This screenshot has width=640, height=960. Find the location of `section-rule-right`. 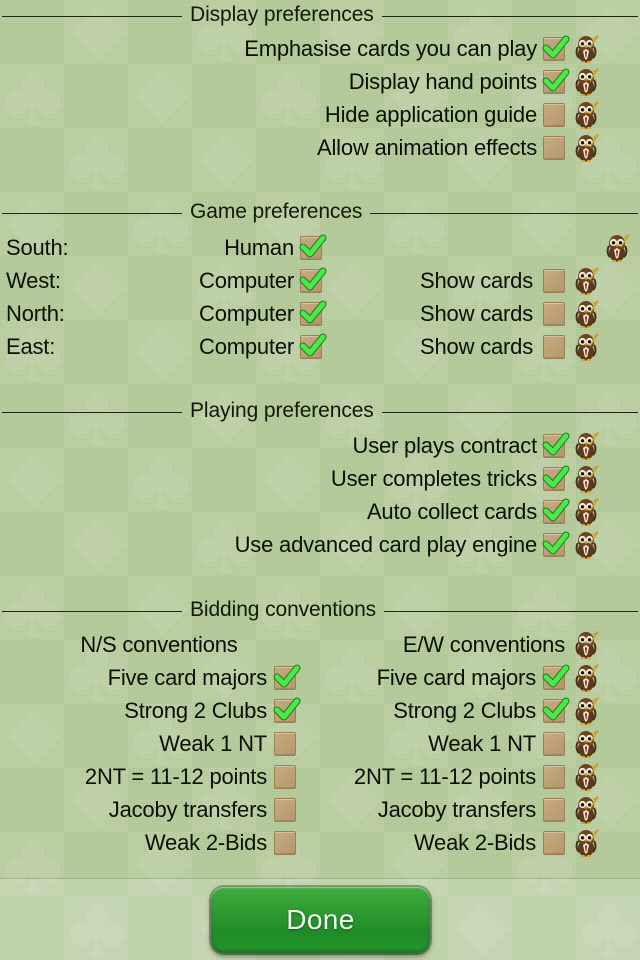

section-rule-right is located at coordinates (509, 16).